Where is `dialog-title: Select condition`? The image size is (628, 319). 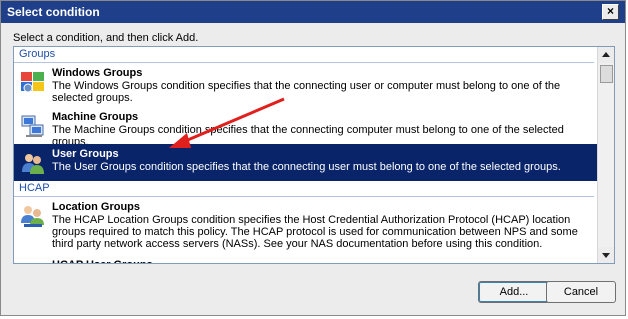
dialog-title: Select condition is located at coordinates (53, 12).